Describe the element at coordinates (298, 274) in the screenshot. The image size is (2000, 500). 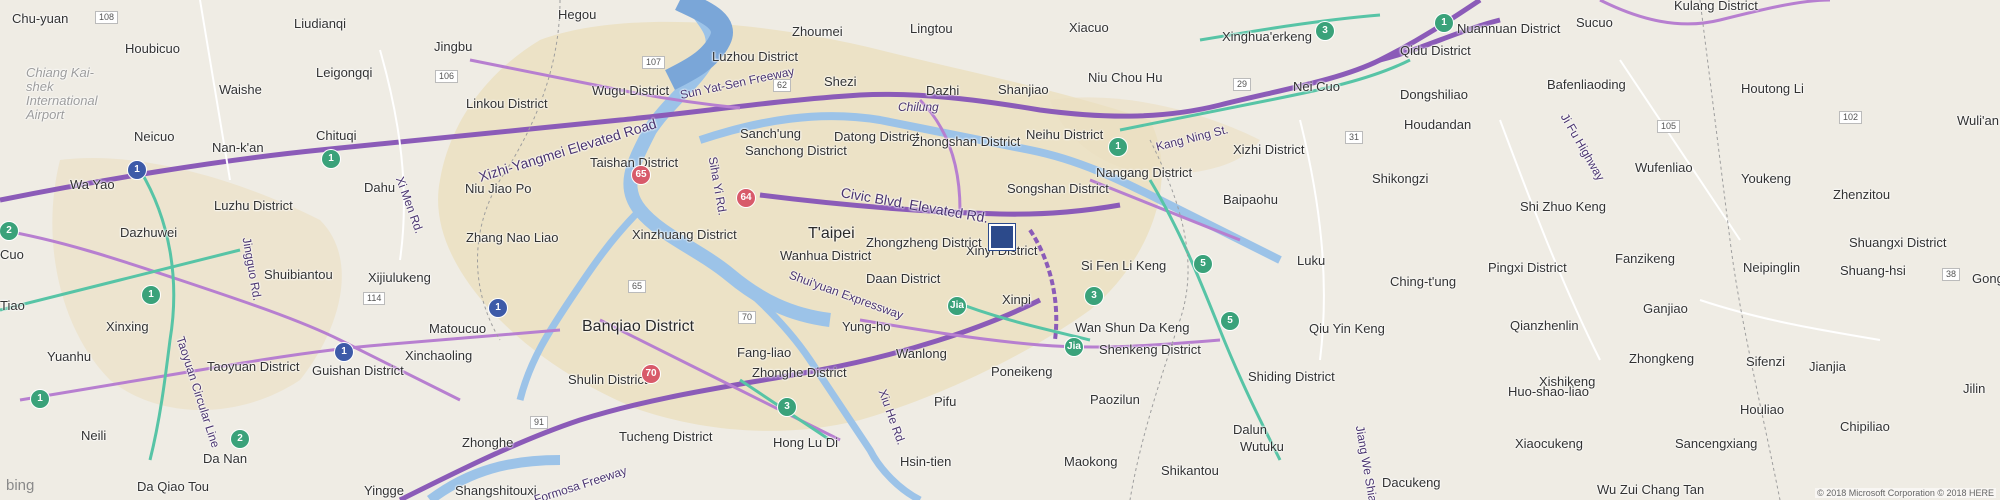
I see `place-label: Shuibiantou` at that location.